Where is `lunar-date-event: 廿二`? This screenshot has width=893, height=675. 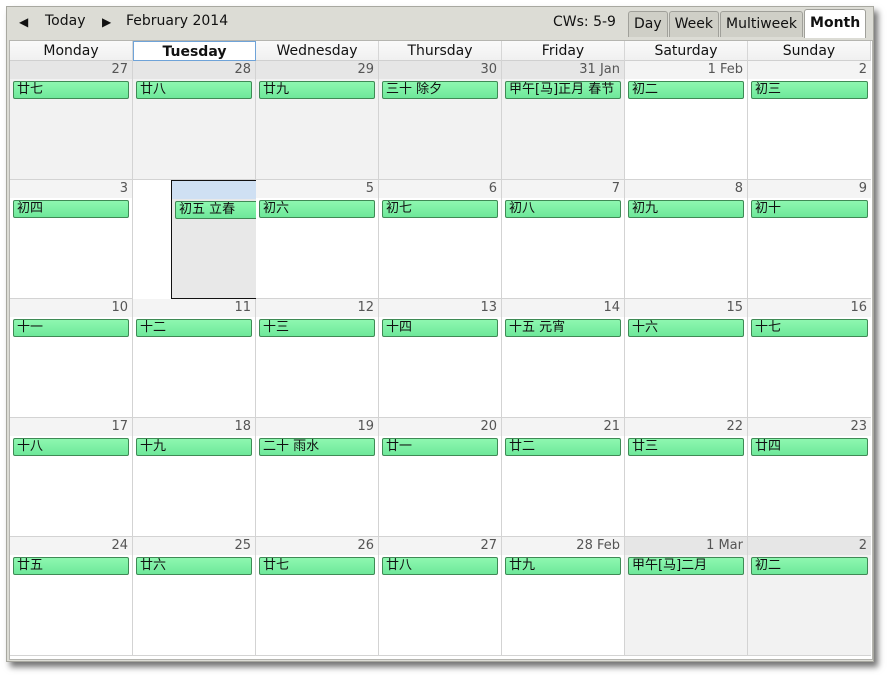
lunar-date-event: 廿二 is located at coordinates (563, 447).